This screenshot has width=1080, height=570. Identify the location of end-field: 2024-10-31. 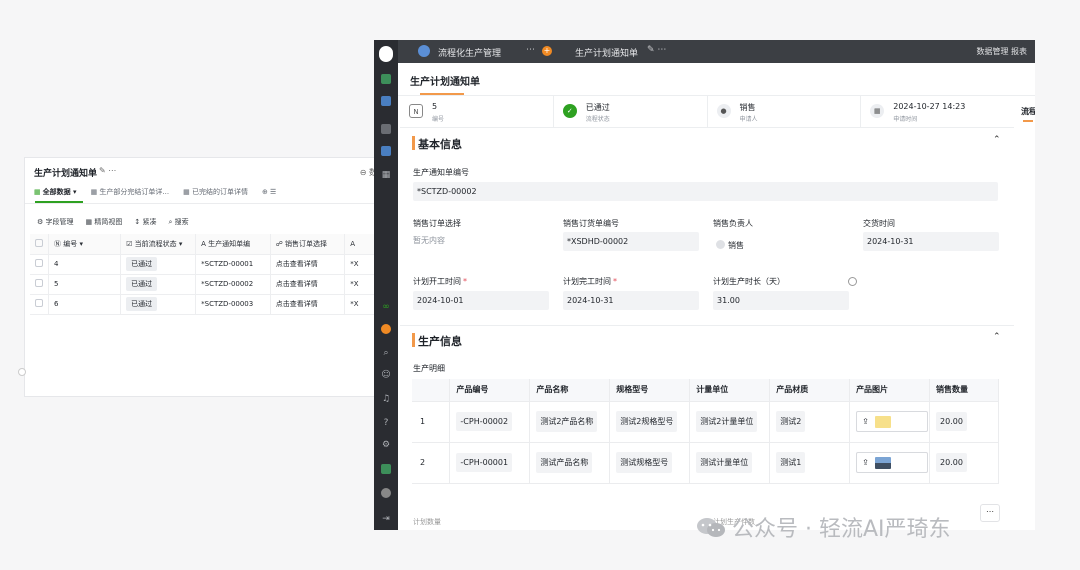
(631, 300).